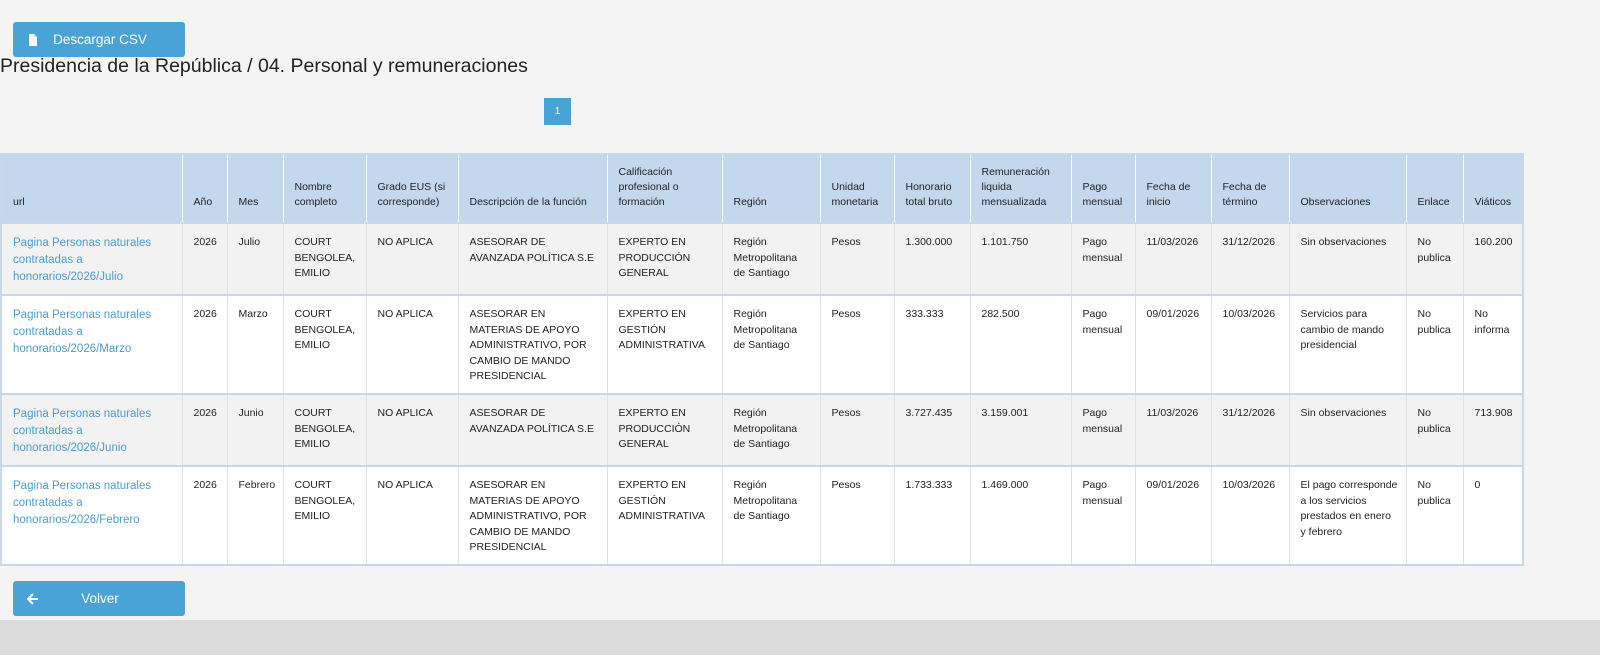  Describe the element at coordinates (1103, 188) in the screenshot. I see `column-header: Pago mensual` at that location.